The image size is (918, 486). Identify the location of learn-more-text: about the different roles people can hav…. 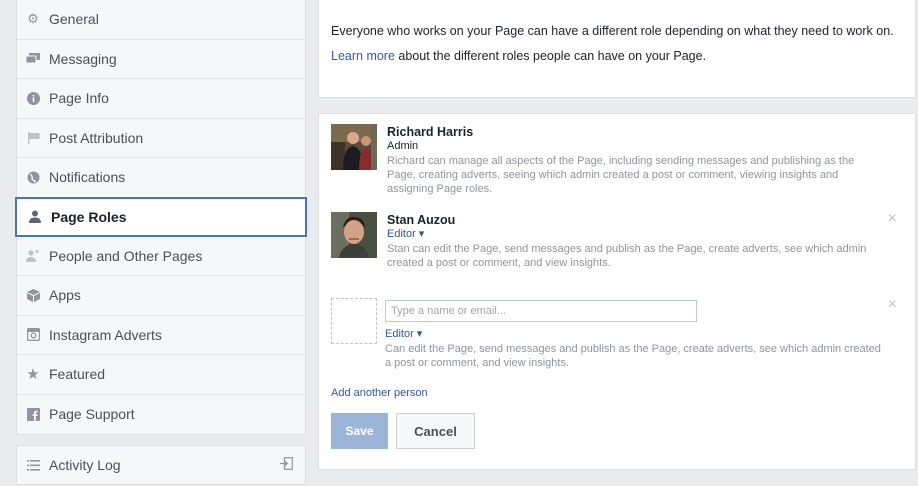
(550, 56).